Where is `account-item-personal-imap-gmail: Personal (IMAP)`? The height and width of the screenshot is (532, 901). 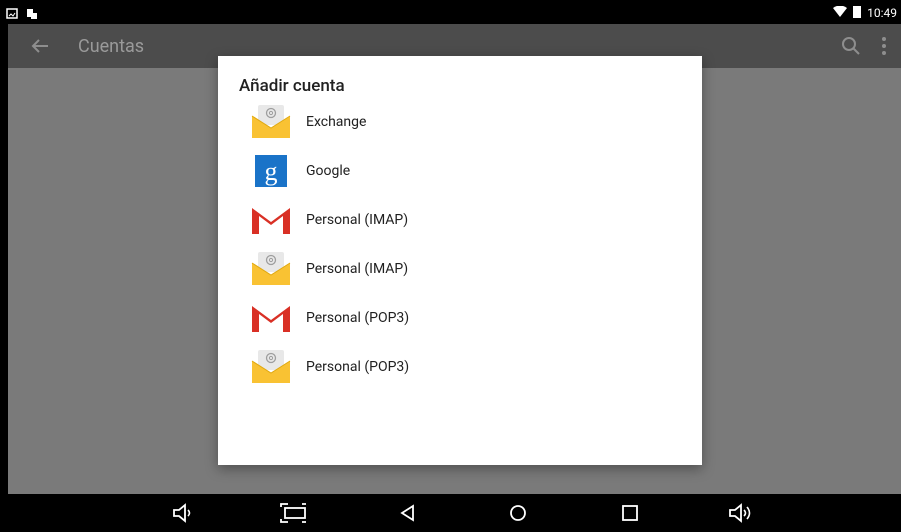
account-item-personal-imap-gmail: Personal (IMAP) is located at coordinates (460, 219).